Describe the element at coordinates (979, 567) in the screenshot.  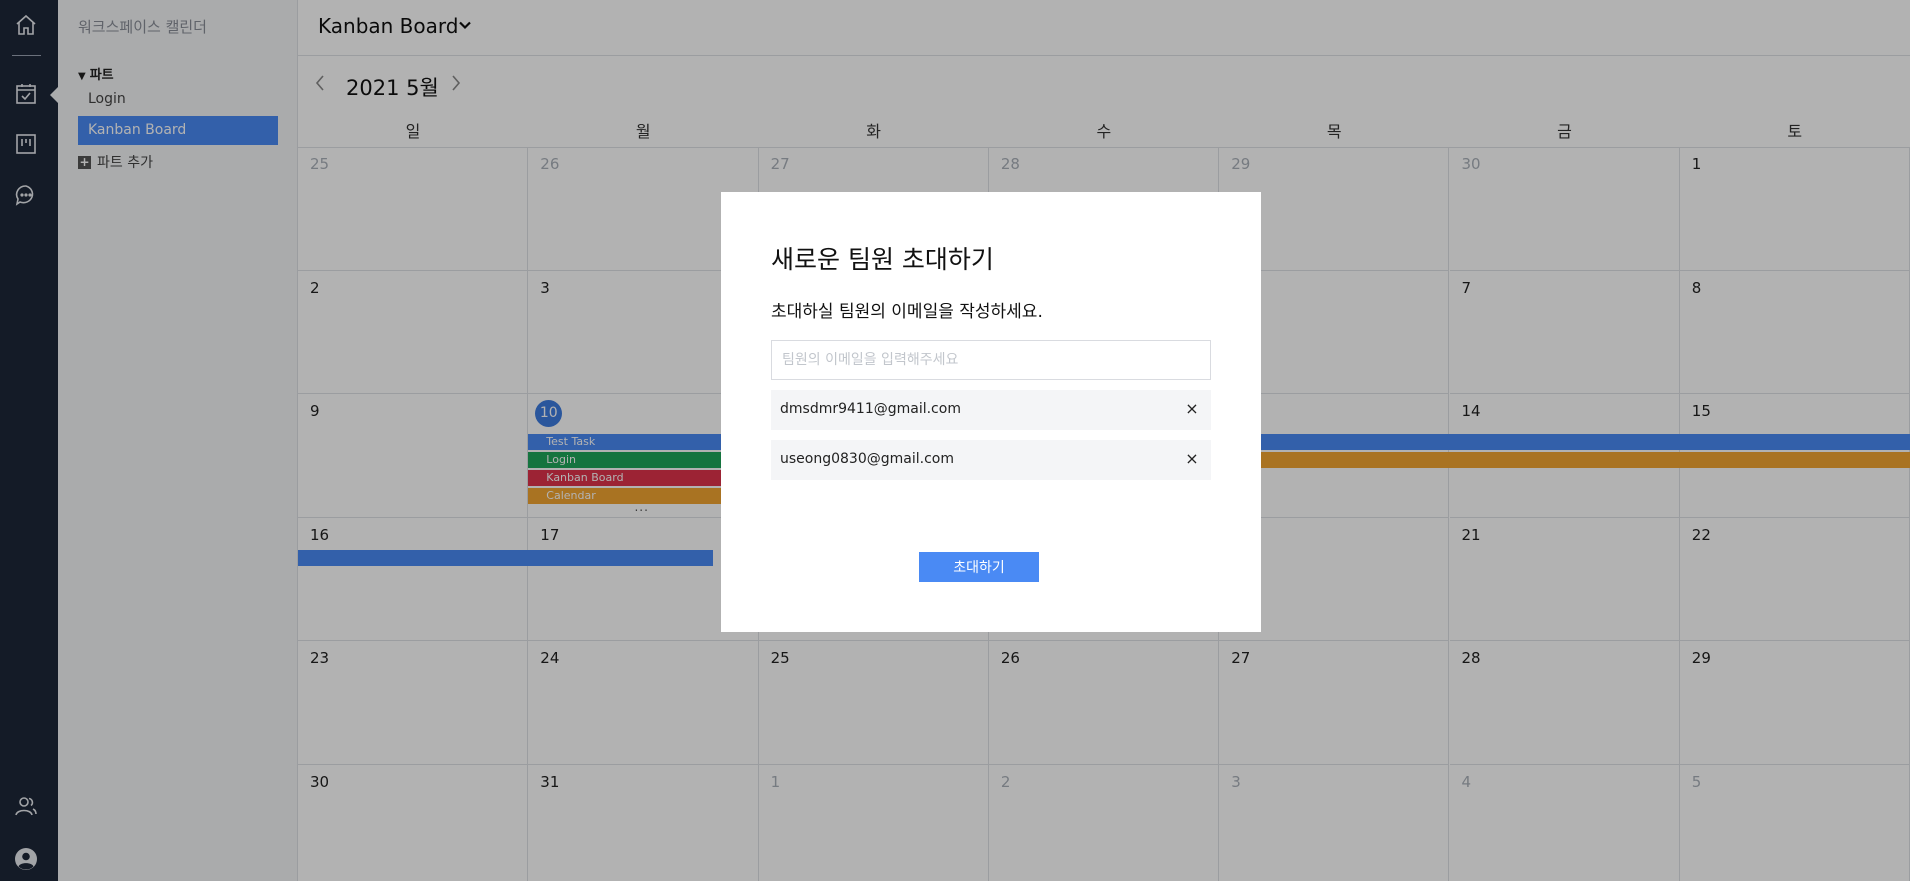
I see `invite-button: 초대하기` at that location.